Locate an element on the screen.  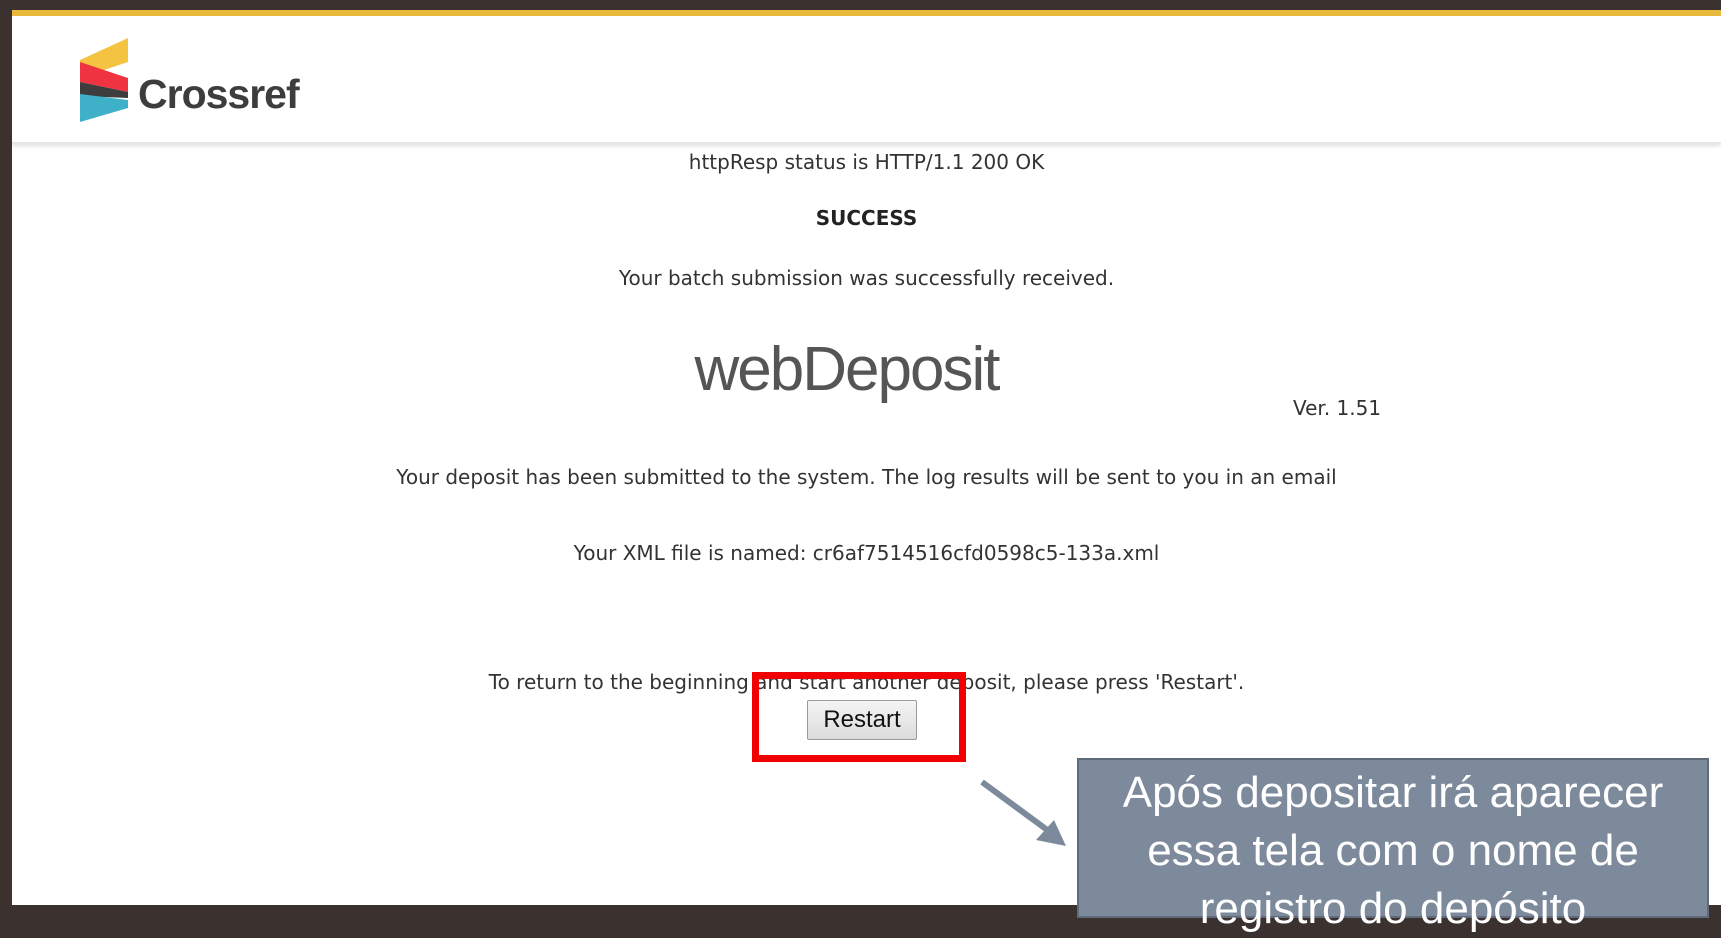
window-frame-top is located at coordinates (860, 5).